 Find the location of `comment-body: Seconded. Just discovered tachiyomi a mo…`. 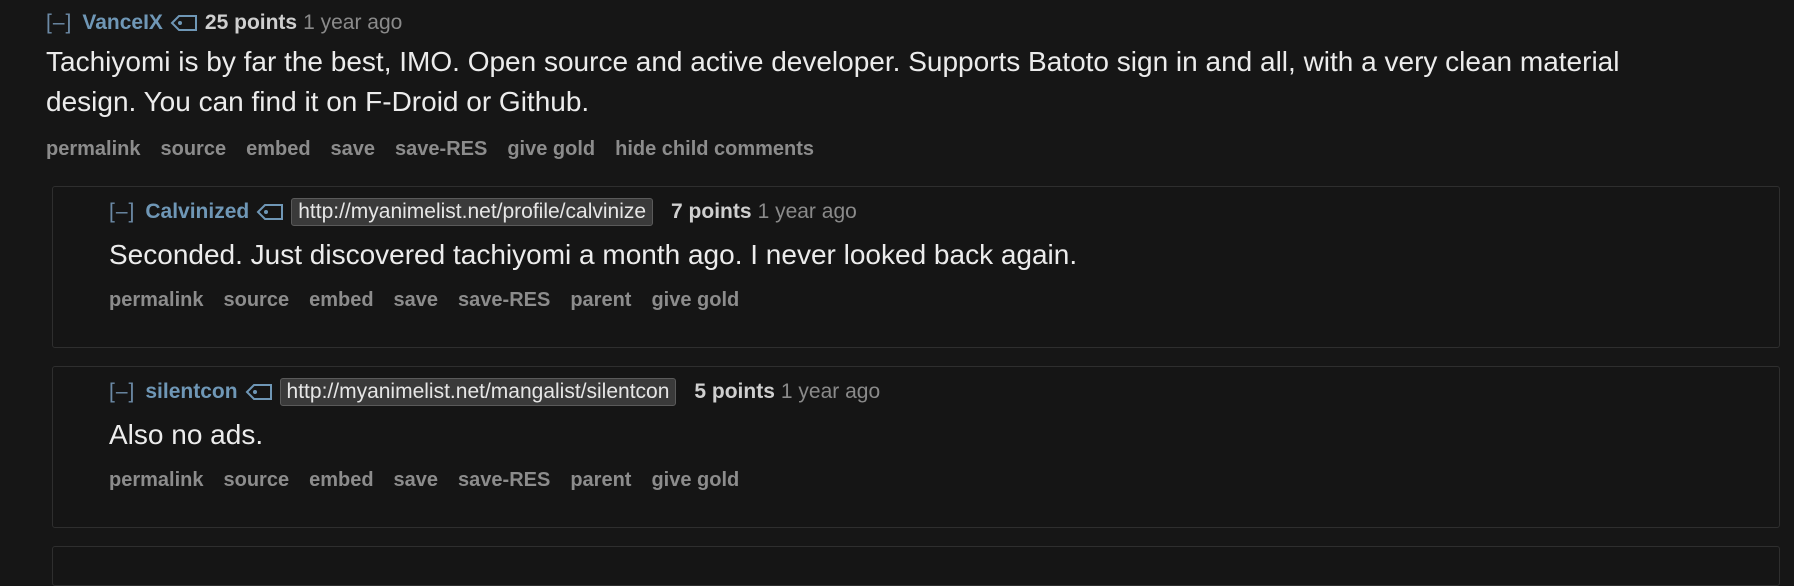

comment-body: Seconded. Just discovered tachiyomi a mo… is located at coordinates (593, 254).